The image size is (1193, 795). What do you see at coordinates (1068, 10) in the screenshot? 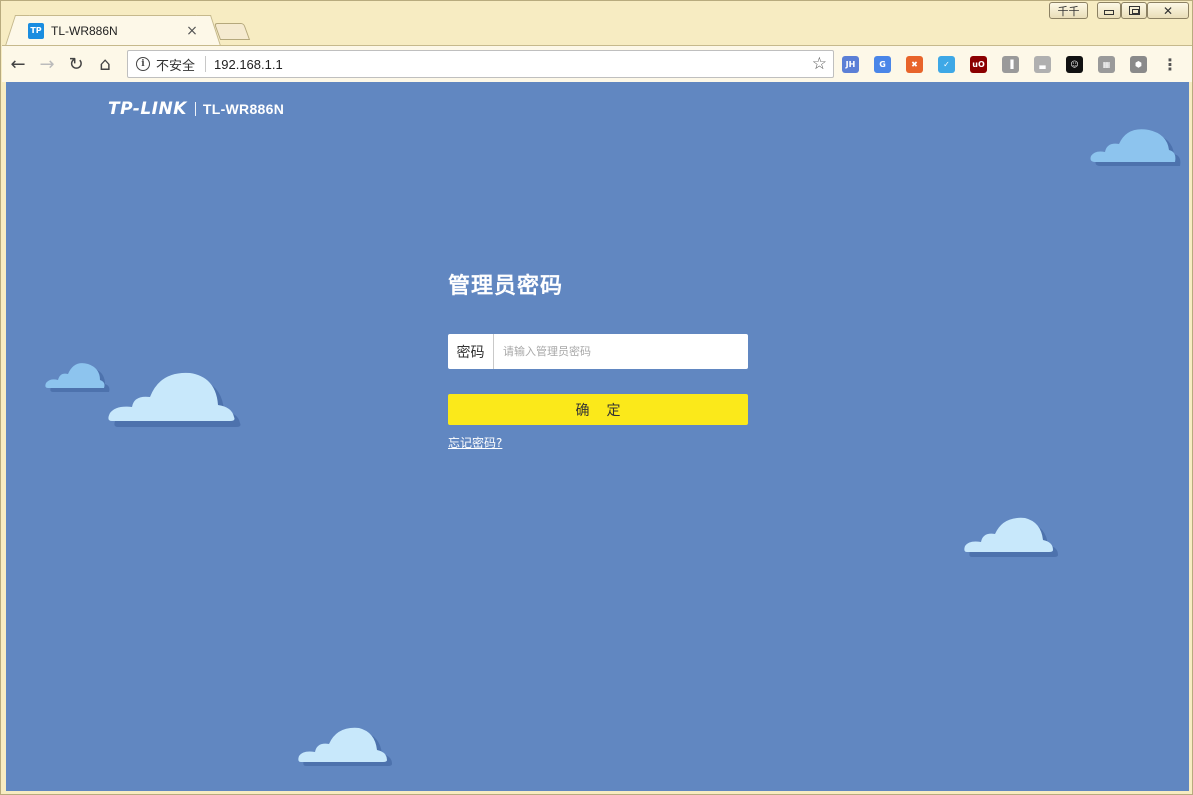
I see `profile-button: 千千` at bounding box center [1068, 10].